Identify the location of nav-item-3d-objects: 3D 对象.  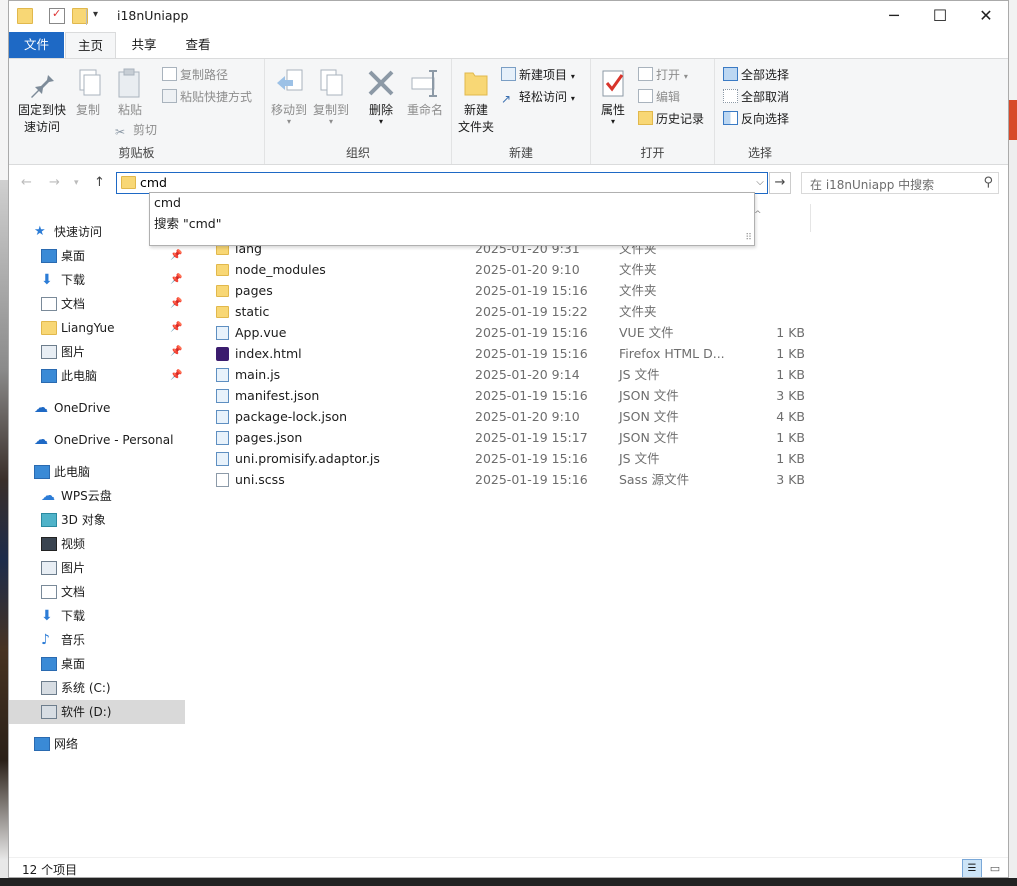
(97, 520).